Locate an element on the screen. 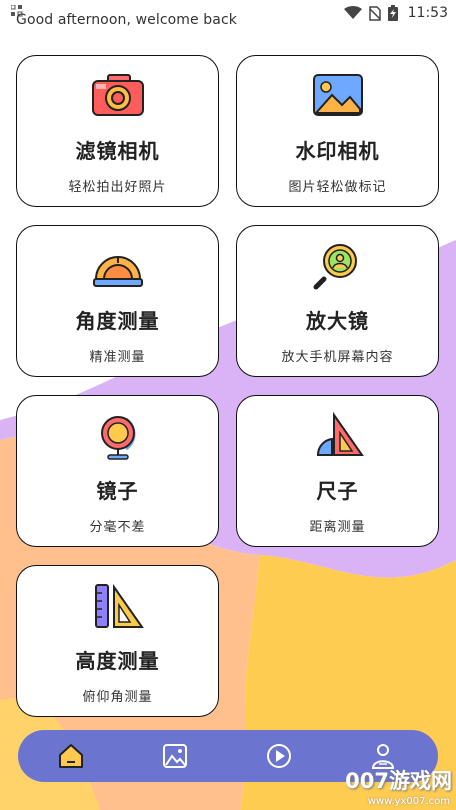 The image size is (456, 810). clock: 11:53 is located at coordinates (427, 13).